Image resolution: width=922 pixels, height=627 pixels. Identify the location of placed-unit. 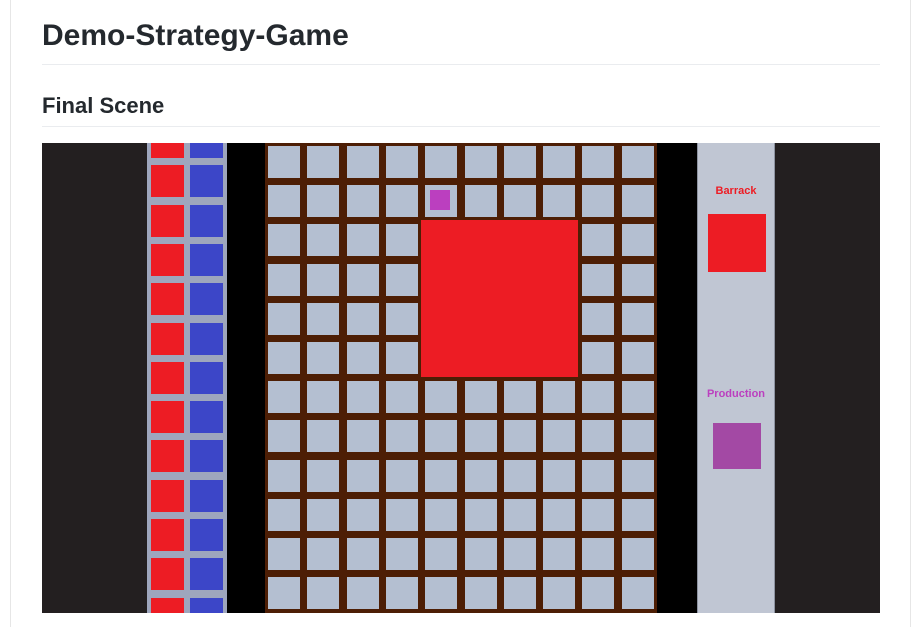
(440, 200).